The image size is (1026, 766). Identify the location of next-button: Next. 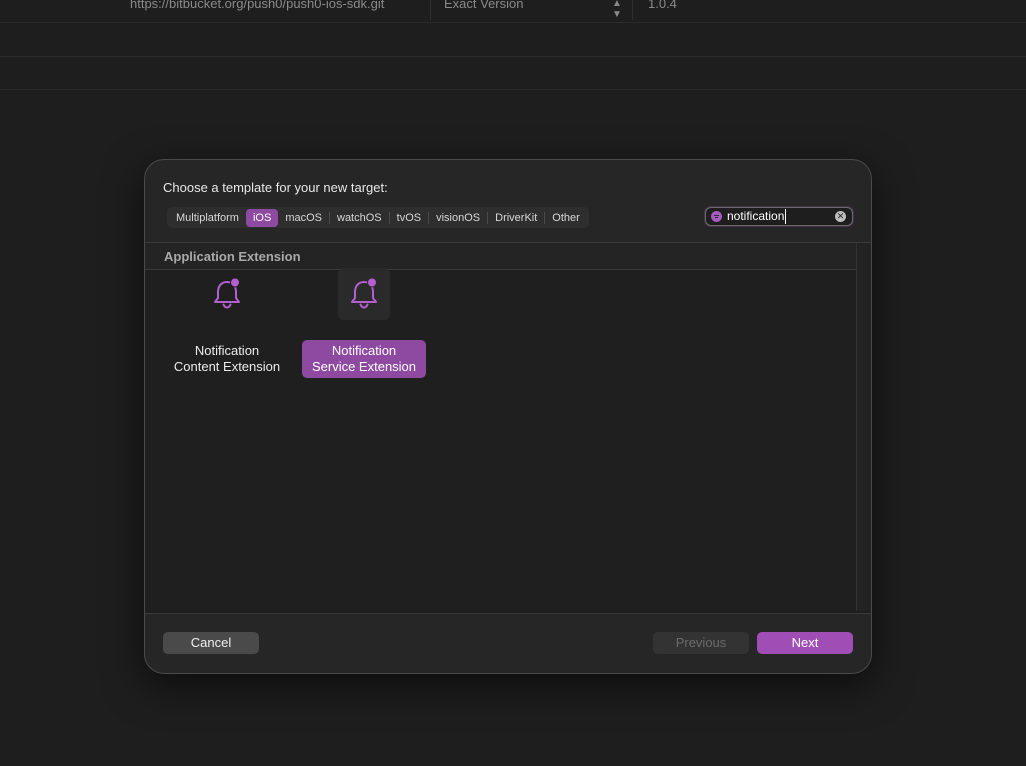
(805, 643).